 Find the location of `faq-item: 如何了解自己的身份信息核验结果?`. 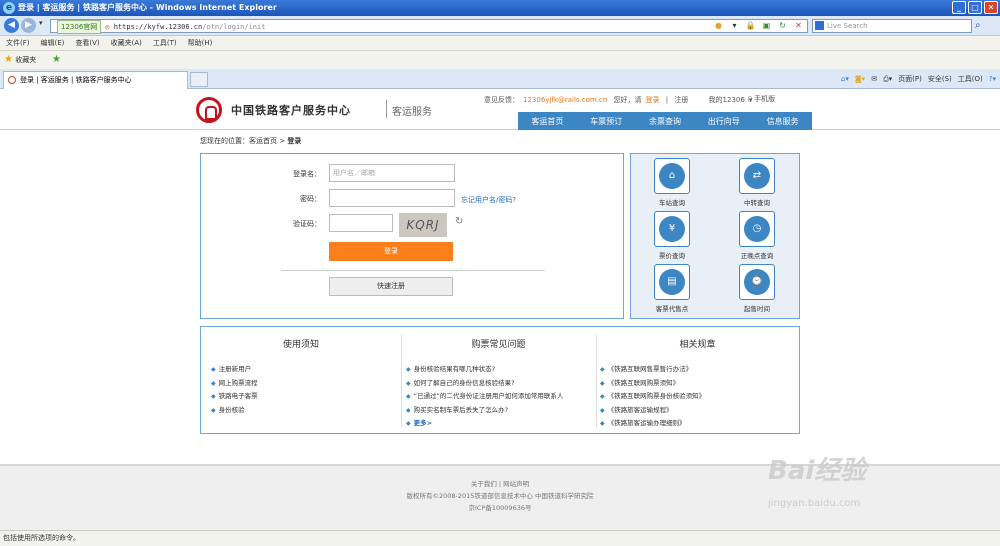

faq-item: 如何了解自己的身份信息核验结果? is located at coordinates (501, 384).